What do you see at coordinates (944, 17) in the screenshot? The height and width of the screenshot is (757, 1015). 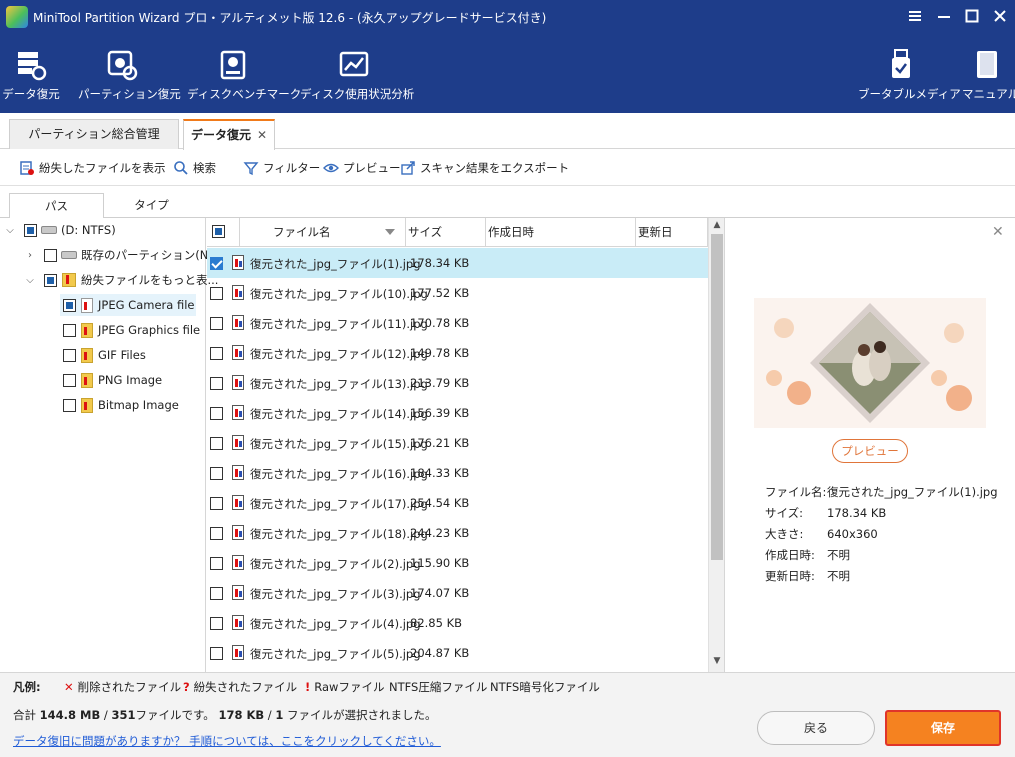 I see `minimize-icon` at bounding box center [944, 17].